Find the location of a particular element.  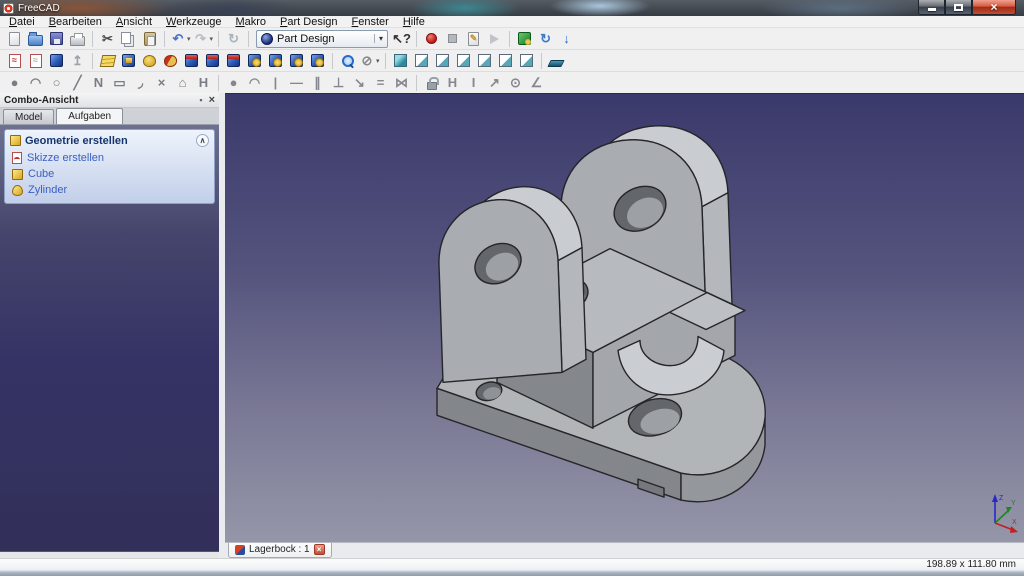

open-document-button is located at coordinates (35, 39).